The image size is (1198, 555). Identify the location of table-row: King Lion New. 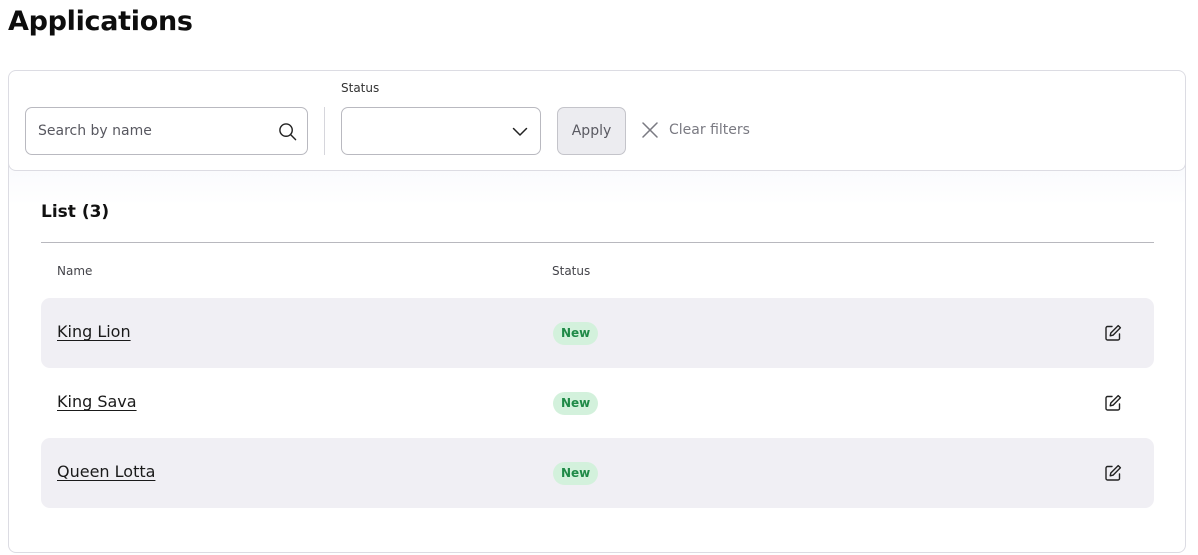
(597, 333).